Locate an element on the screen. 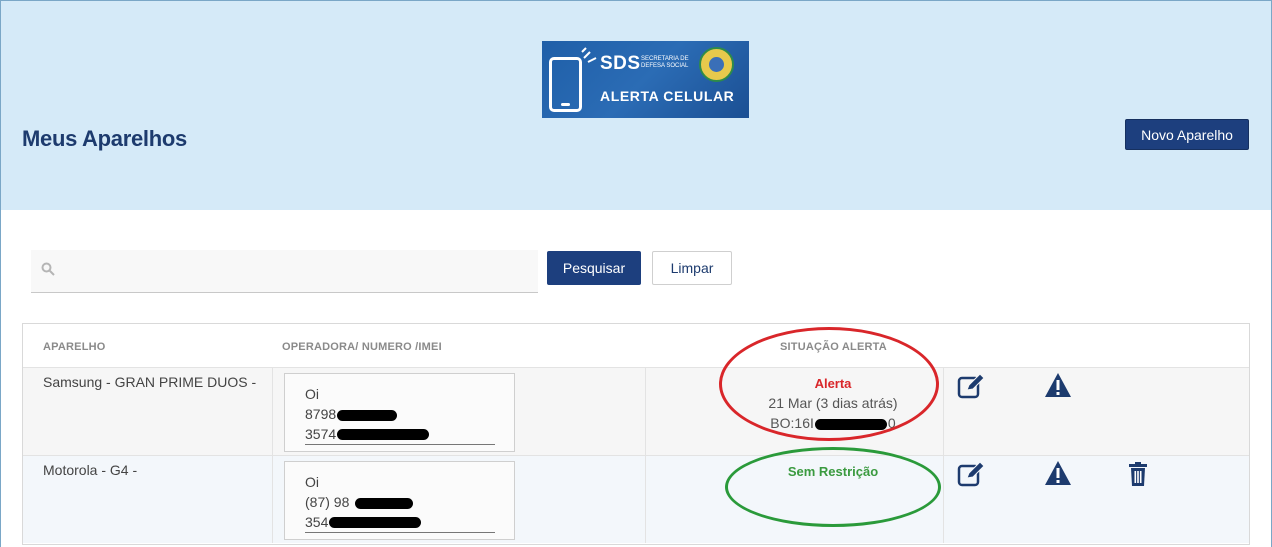  logo-secretaria: Secretaria de Defesa Social is located at coordinates (665, 62).